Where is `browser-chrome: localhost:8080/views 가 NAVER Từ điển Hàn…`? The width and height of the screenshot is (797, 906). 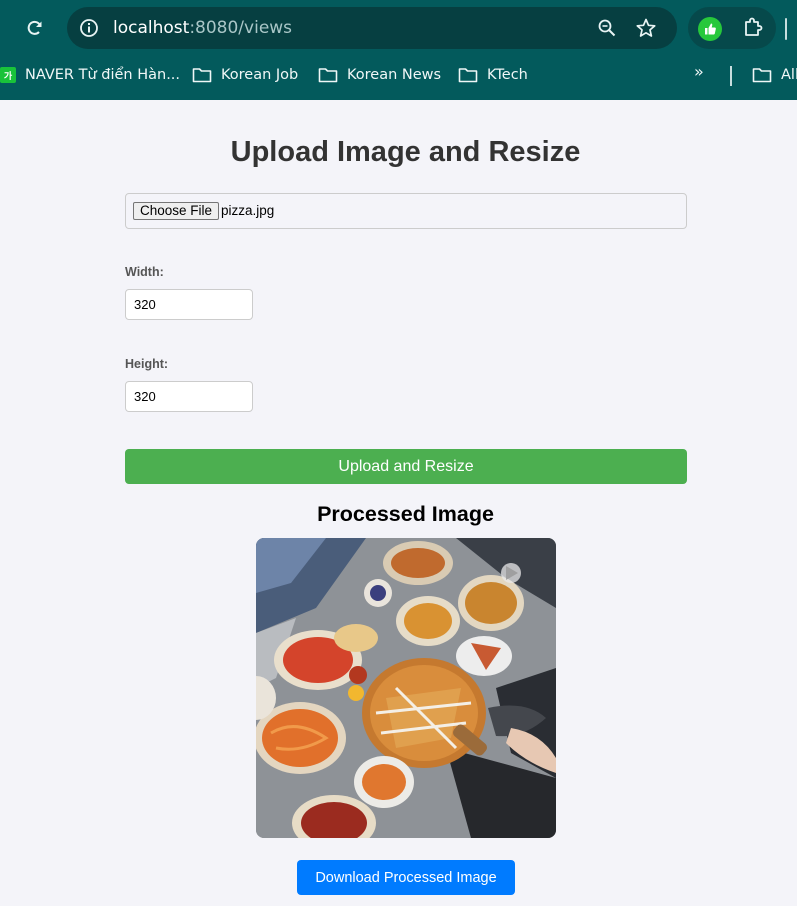
browser-chrome: localhost:8080/views 가 NAVER Từ điển Hàn… is located at coordinates (398, 50).